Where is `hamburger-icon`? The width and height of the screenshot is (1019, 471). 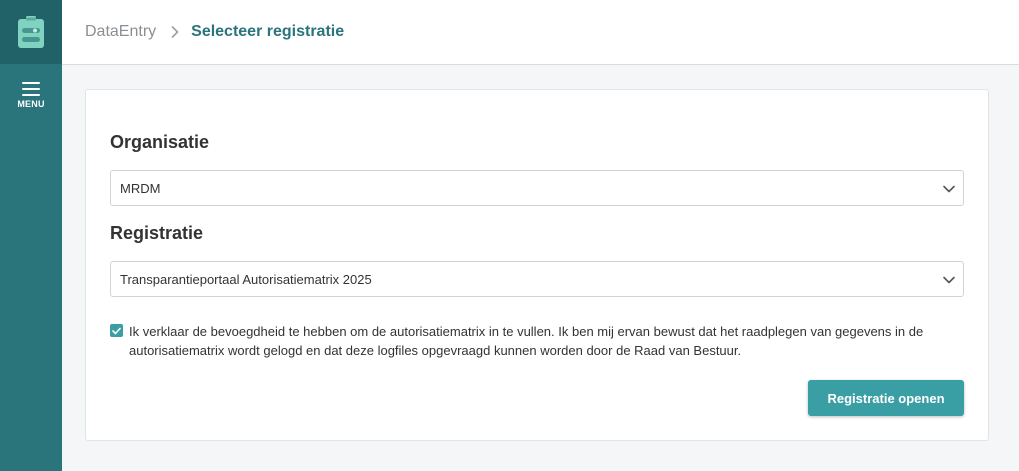
hamburger-icon is located at coordinates (31, 89).